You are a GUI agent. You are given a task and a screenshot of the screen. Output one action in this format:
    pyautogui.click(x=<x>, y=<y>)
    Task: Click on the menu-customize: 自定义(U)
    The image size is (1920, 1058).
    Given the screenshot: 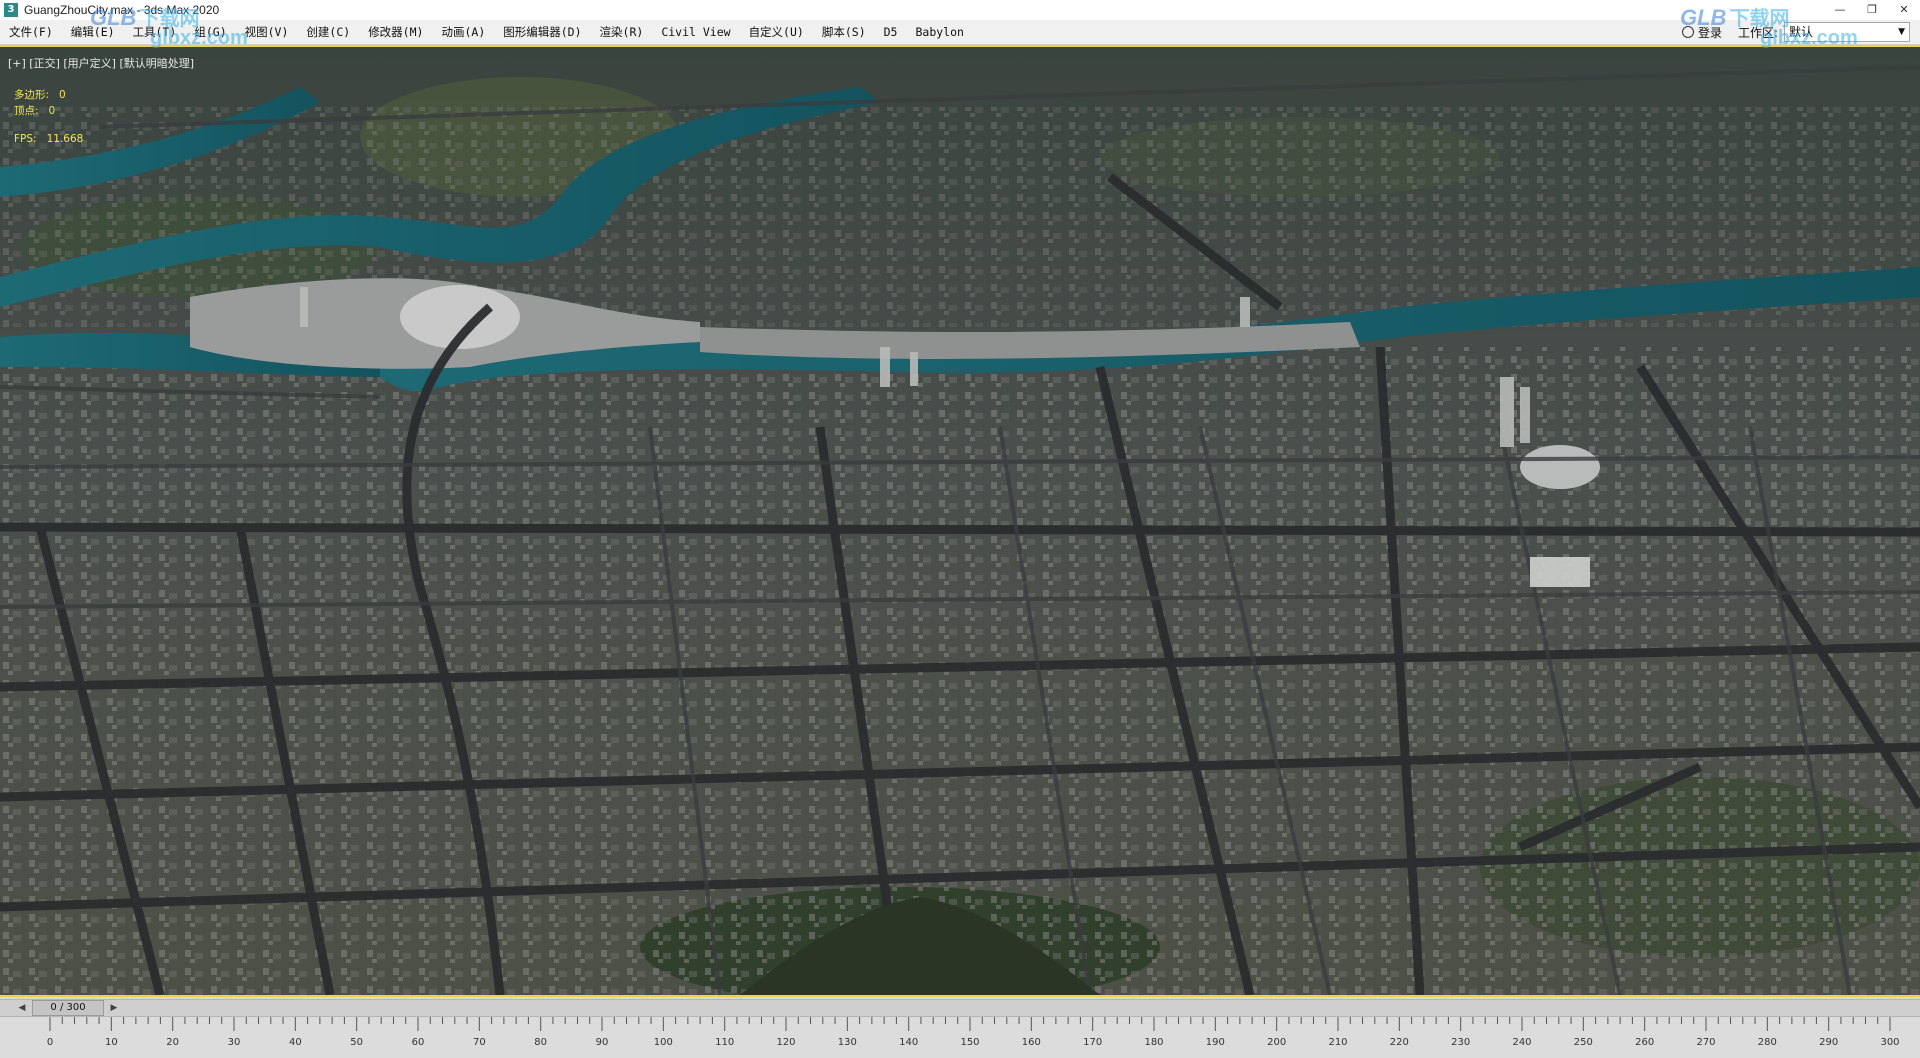 What is the action you would take?
    pyautogui.click(x=776, y=32)
    